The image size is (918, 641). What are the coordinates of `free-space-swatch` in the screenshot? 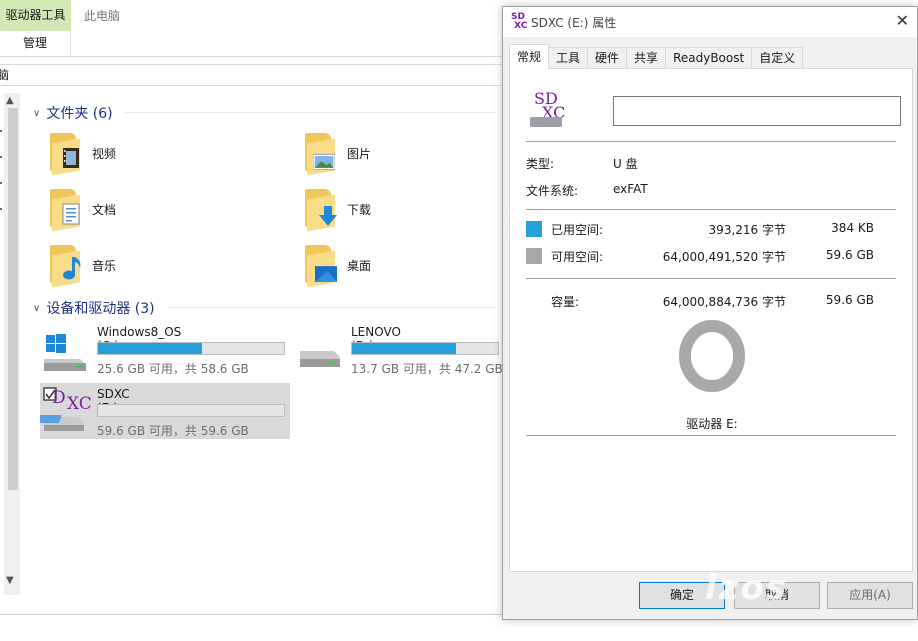 It's located at (534, 256).